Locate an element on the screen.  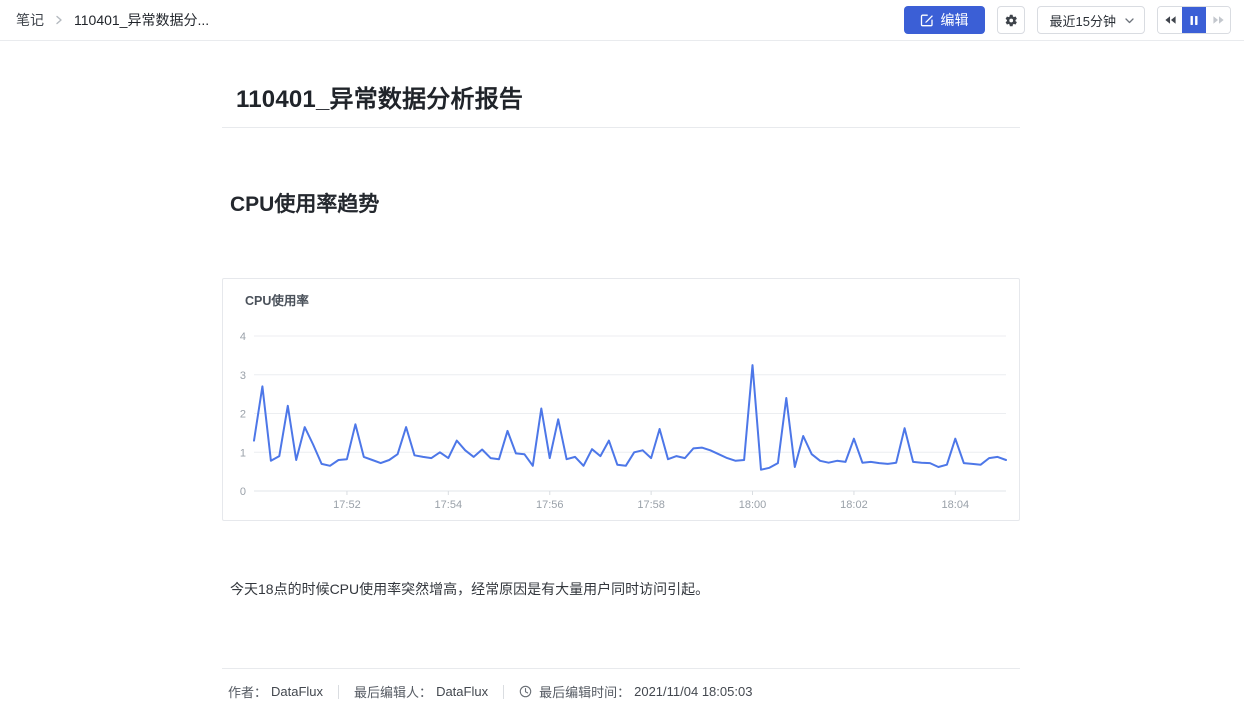
svg-text: 0 is located at coordinates (243, 492).